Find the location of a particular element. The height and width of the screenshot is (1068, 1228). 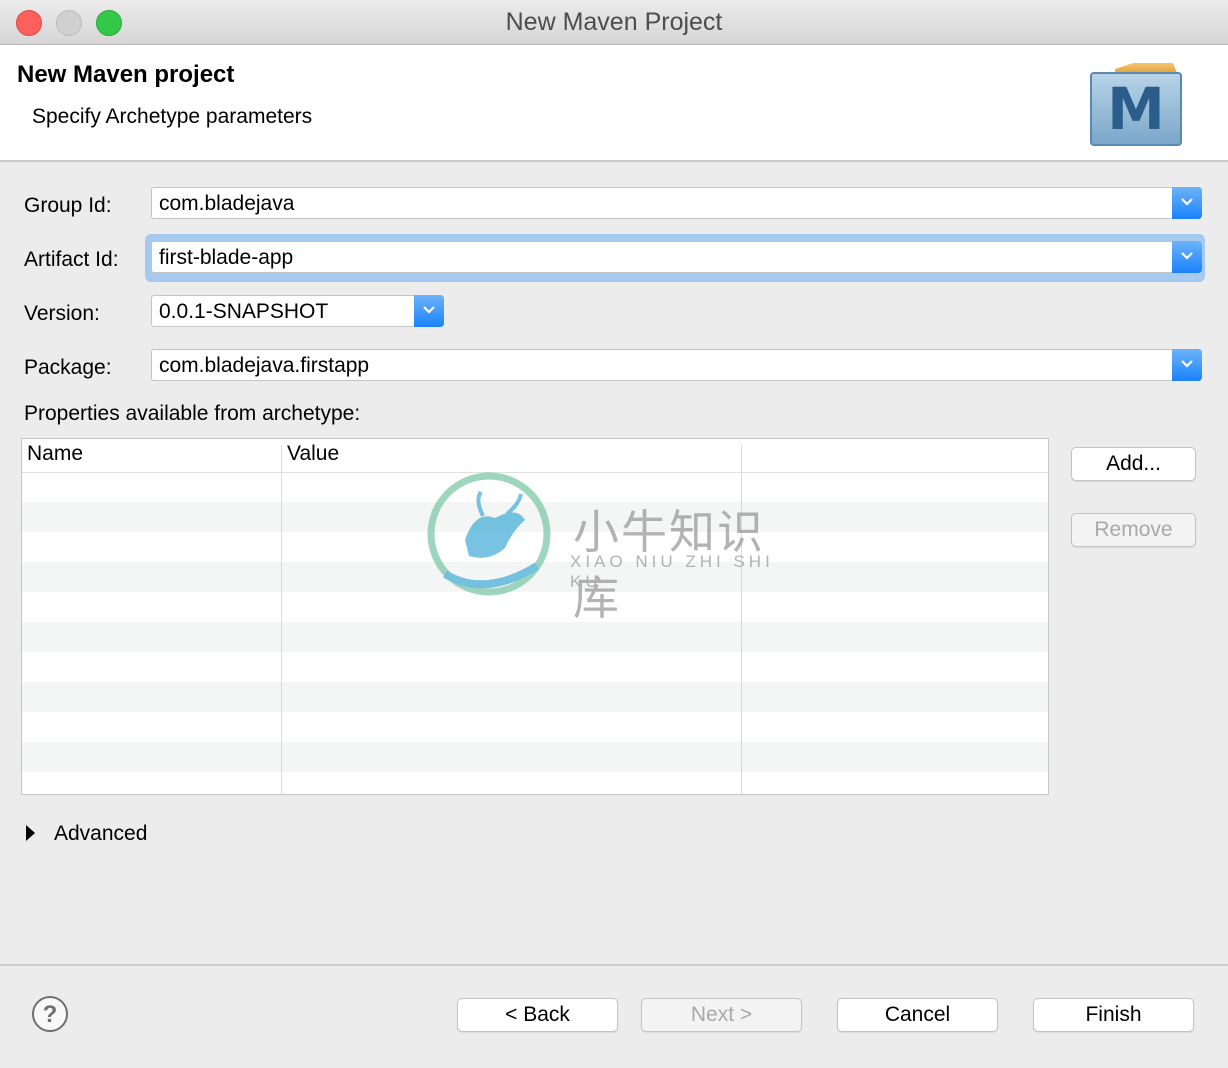

group-id-dropdown-button is located at coordinates (1187, 203).